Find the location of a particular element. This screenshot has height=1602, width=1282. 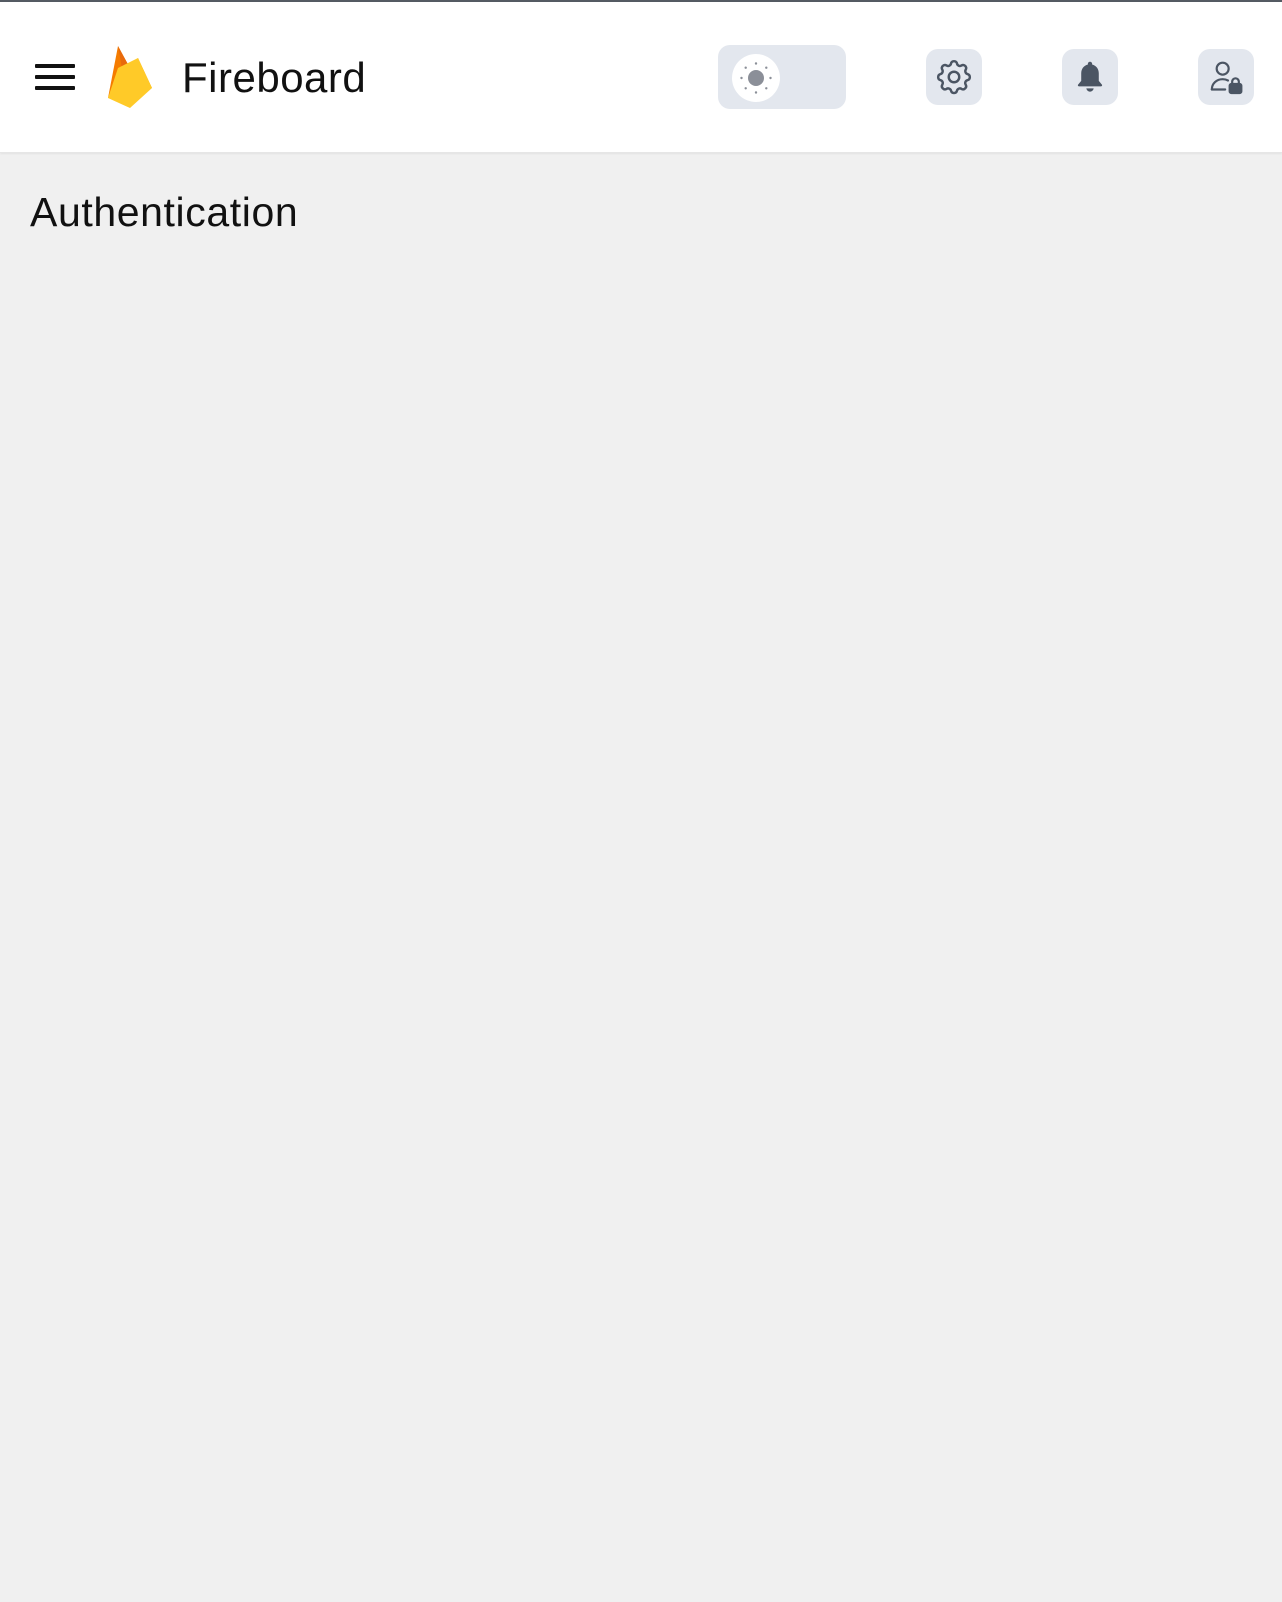

notifications-button is located at coordinates (1090, 77).